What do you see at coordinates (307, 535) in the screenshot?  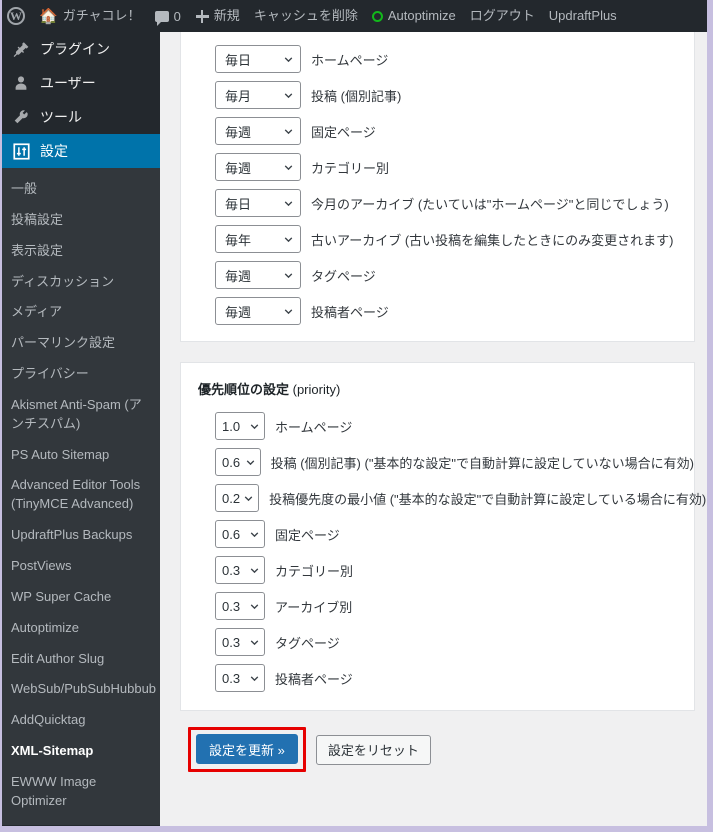 I see `priority-label-static-pages: 固定ページ` at bounding box center [307, 535].